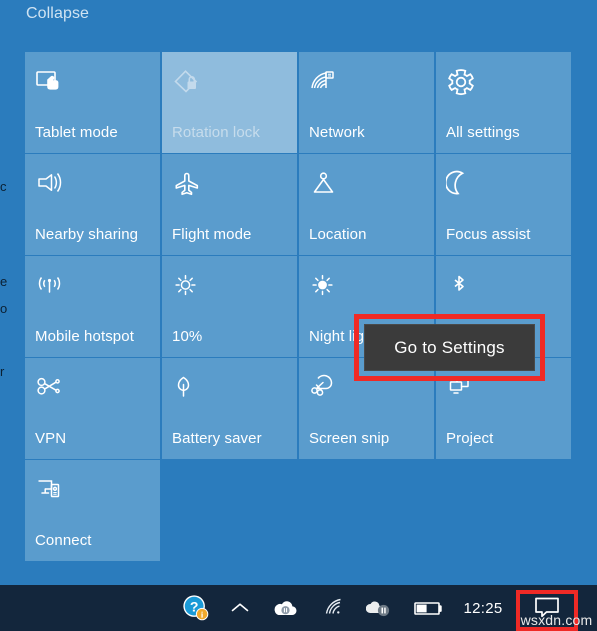  Describe the element at coordinates (327, 82) in the screenshot. I see `network-icon` at that location.